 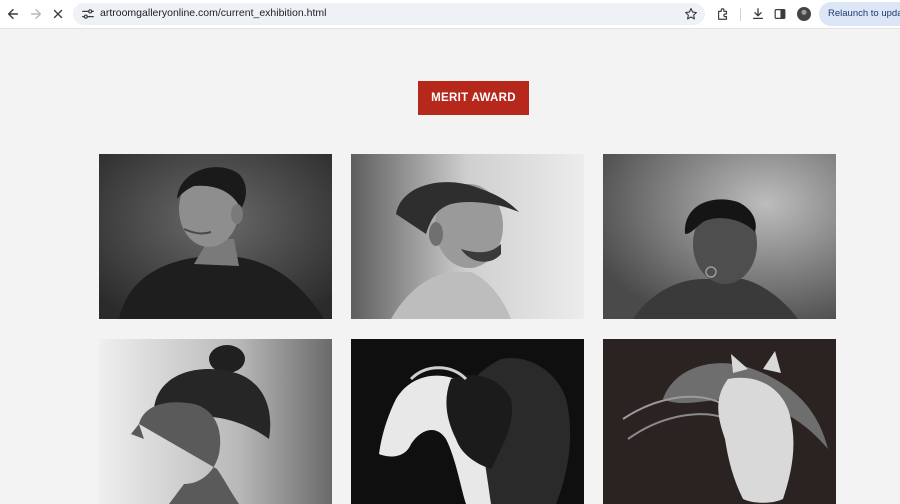 I want to click on merit-award-heading: MERIT AWARD, so click(x=473, y=98).